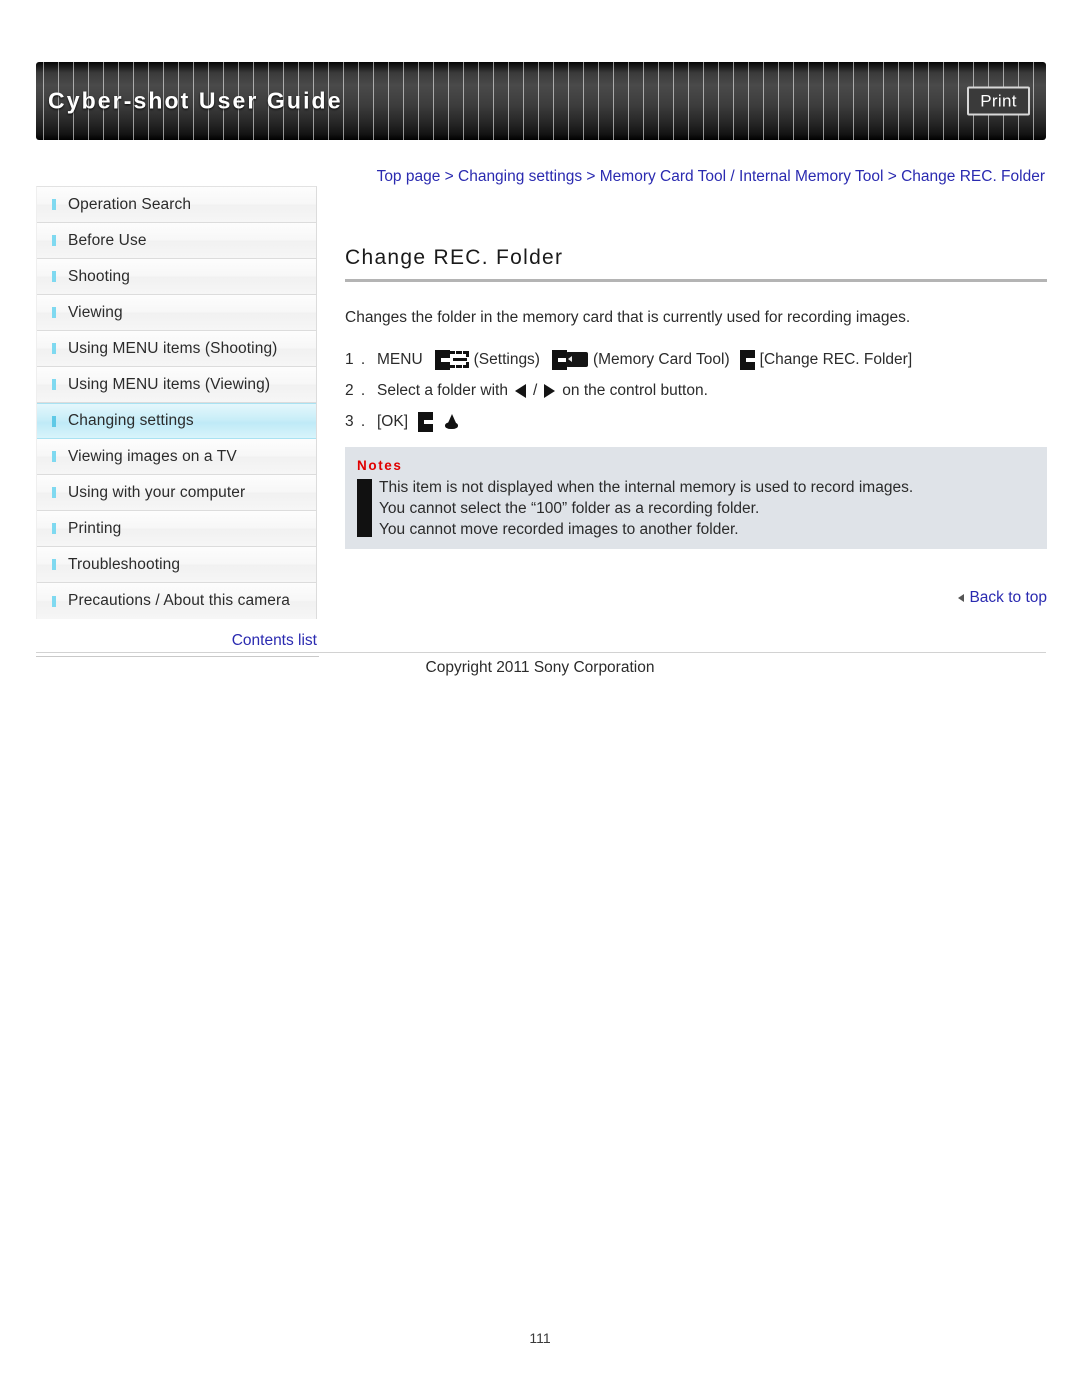  Describe the element at coordinates (506, 359) in the screenshot. I see `step-text: (Settings)` at that location.